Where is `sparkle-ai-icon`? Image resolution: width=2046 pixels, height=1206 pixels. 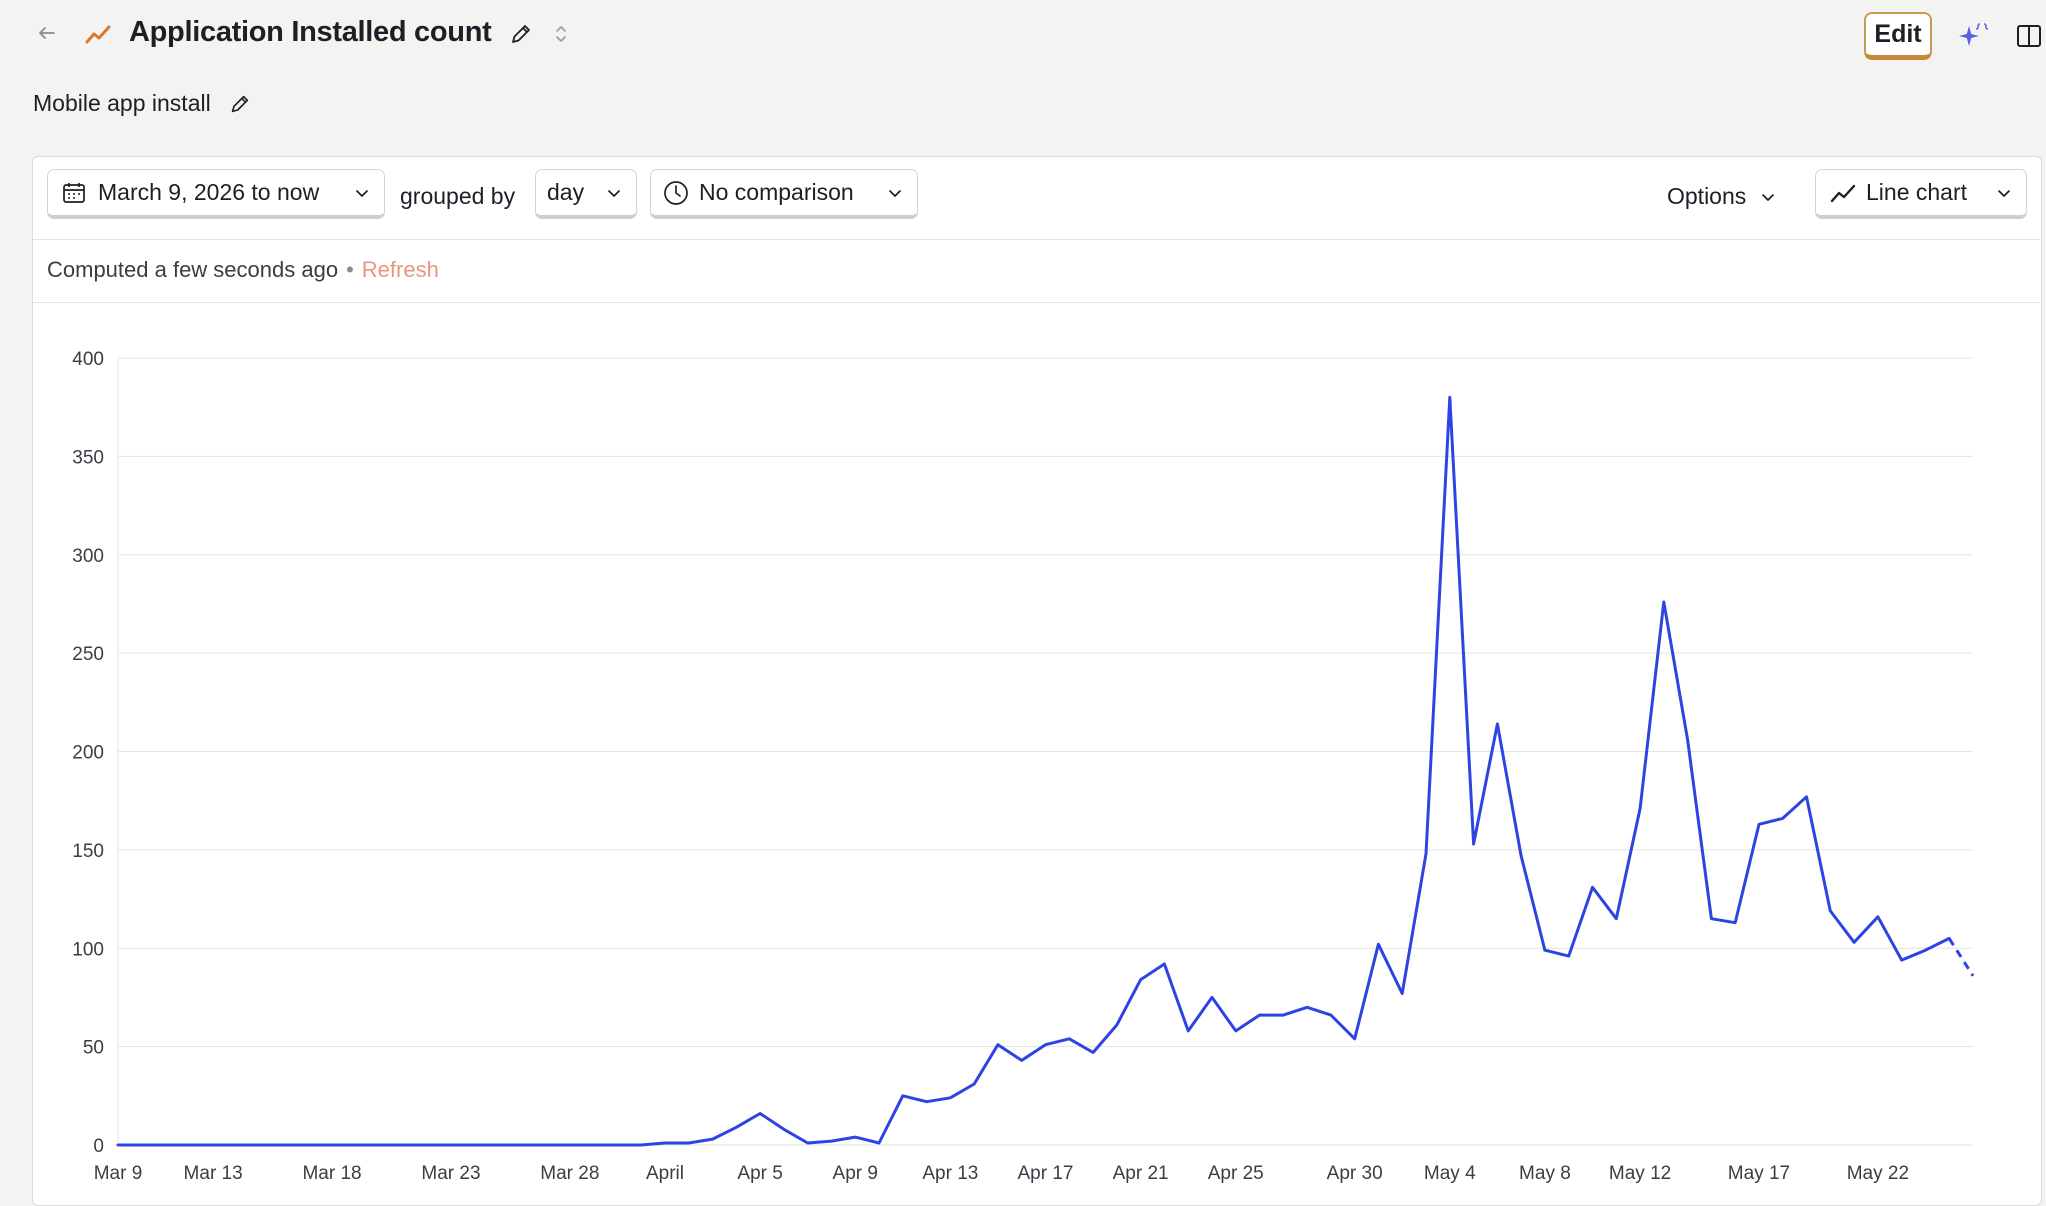
sparkle-ai-icon is located at coordinates (1974, 36).